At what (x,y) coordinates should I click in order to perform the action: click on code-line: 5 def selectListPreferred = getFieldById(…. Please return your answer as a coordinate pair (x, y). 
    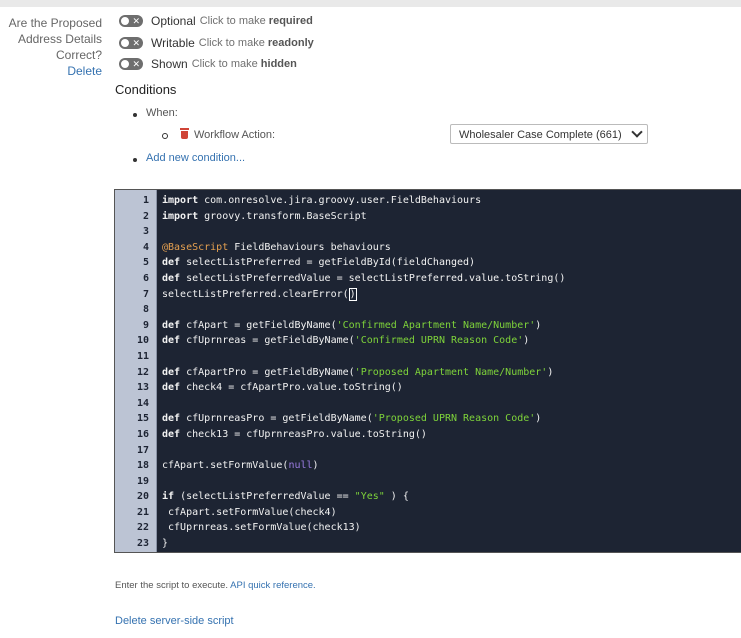
    Looking at the image, I should click on (428, 263).